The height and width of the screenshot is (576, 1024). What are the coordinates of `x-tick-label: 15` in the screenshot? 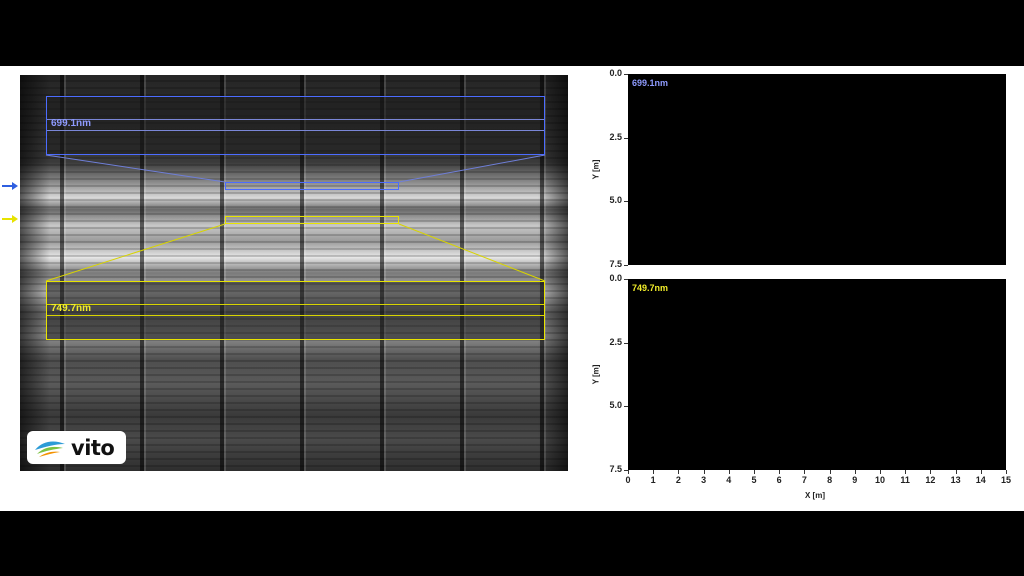 It's located at (1005, 480).